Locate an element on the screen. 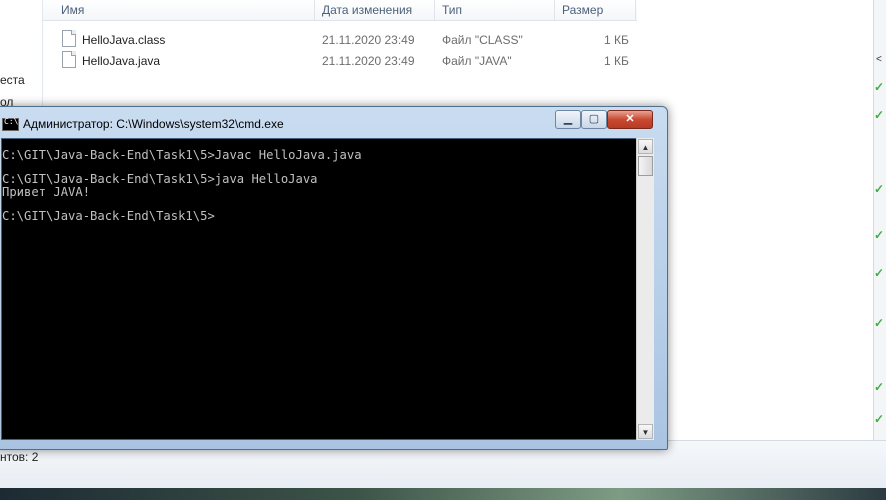 The width and height of the screenshot is (886, 500). file-name: HelloJava.class is located at coordinates (124, 40).